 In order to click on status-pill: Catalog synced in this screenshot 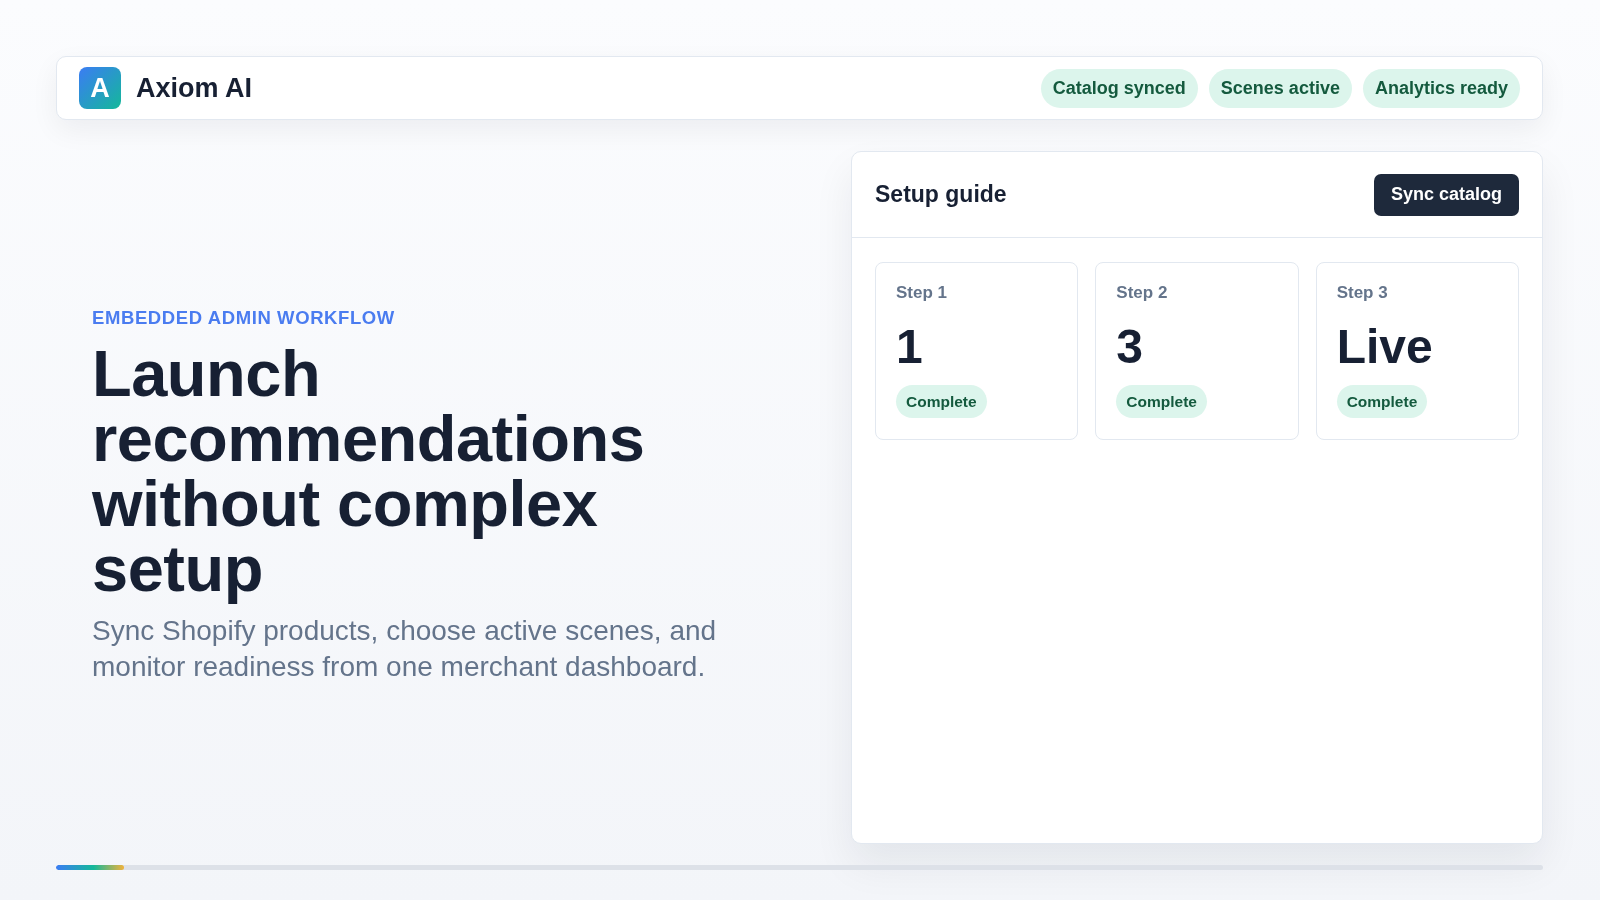, I will do `click(1119, 88)`.